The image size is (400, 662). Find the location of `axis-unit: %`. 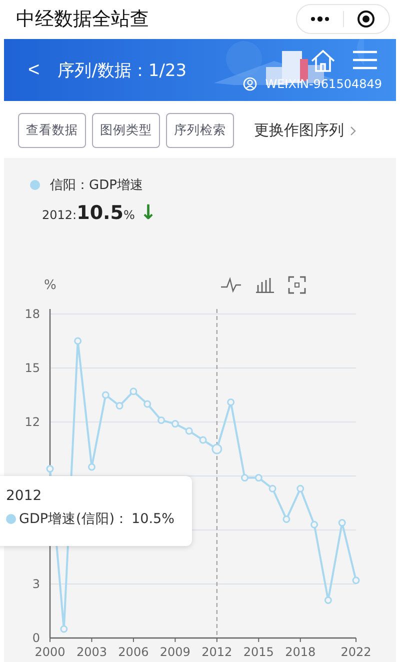

axis-unit: % is located at coordinates (50, 285).